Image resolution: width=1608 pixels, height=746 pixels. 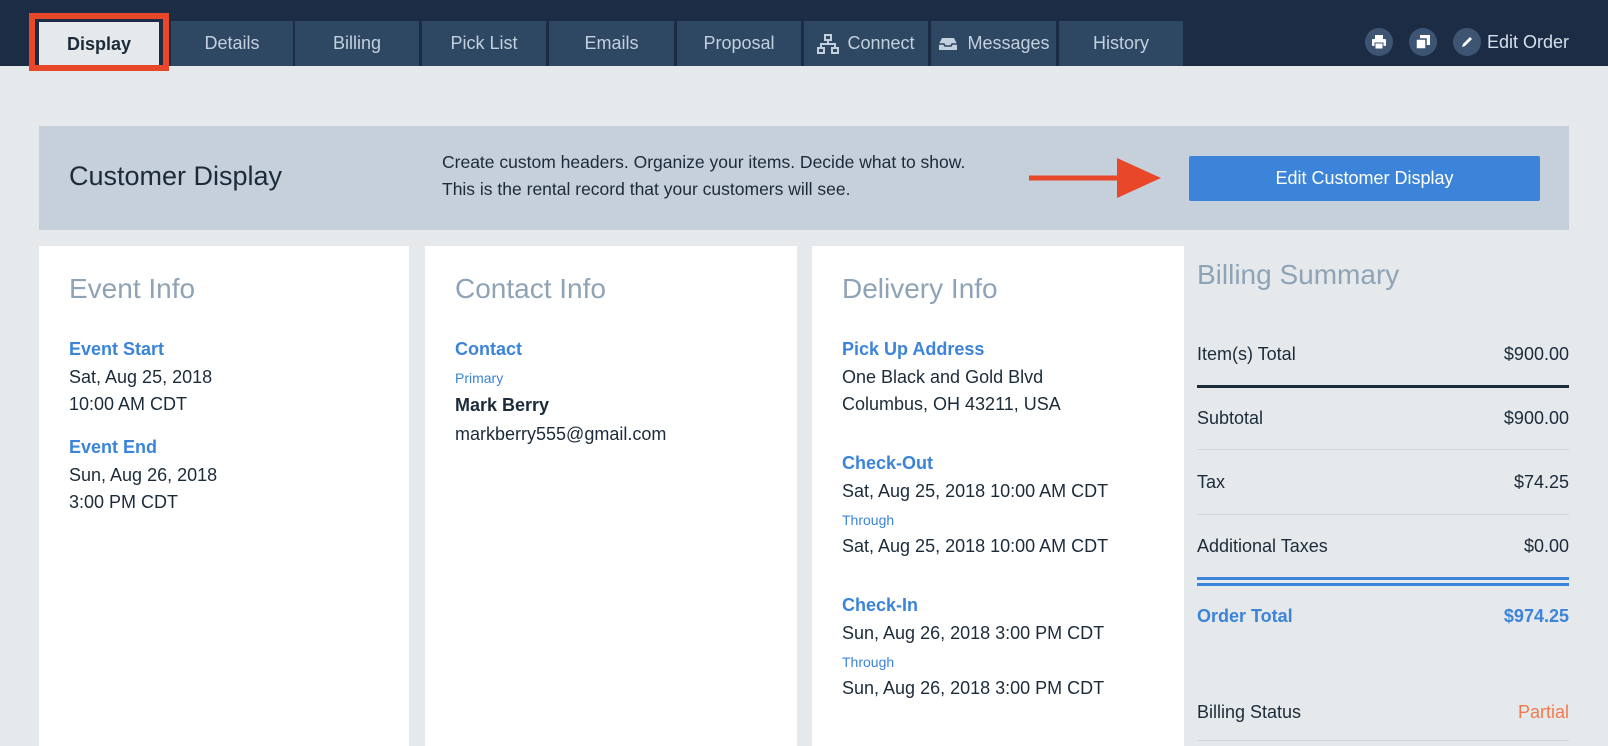 I want to click on tab-billing: Billing, so click(x=357, y=43).